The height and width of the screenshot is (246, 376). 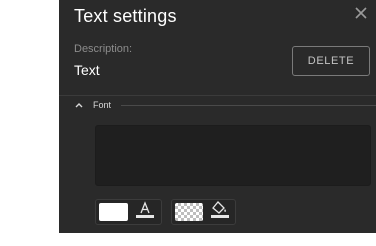 I want to click on close-button, so click(x=361, y=15).